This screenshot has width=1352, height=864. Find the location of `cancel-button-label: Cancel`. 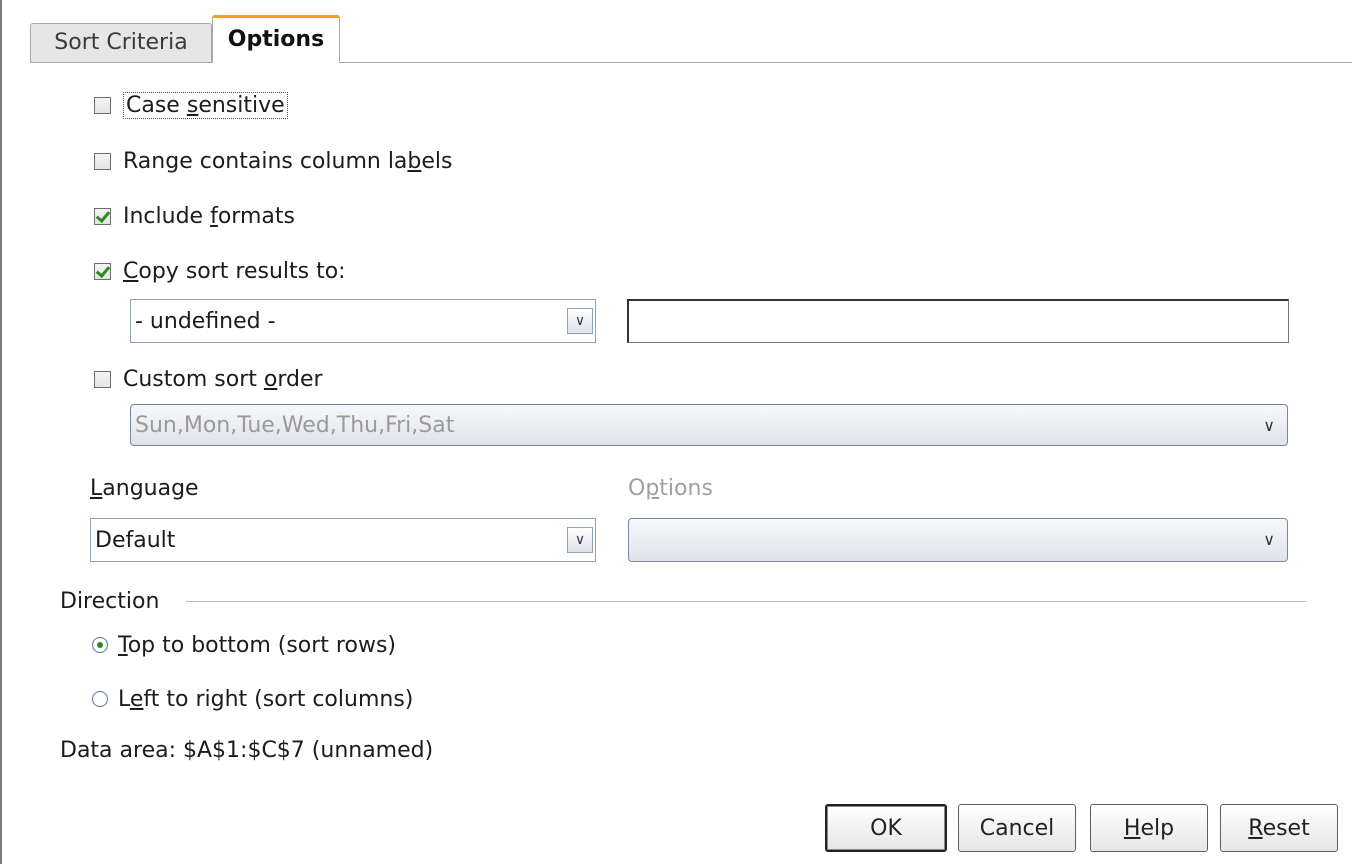

cancel-button-label: Cancel is located at coordinates (1017, 828).